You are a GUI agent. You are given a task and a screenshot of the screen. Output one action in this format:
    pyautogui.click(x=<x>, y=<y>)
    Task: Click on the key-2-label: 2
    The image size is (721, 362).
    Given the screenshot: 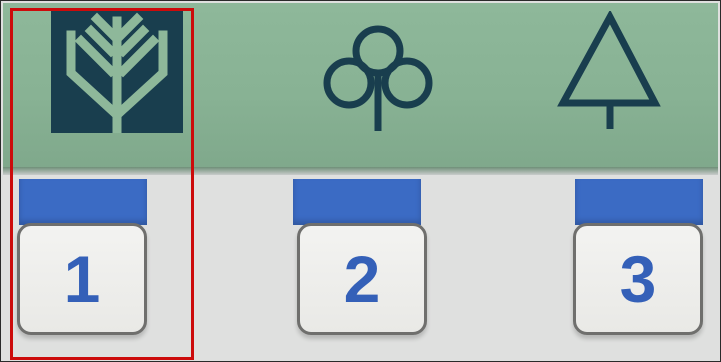 What is the action you would take?
    pyautogui.click(x=362, y=279)
    